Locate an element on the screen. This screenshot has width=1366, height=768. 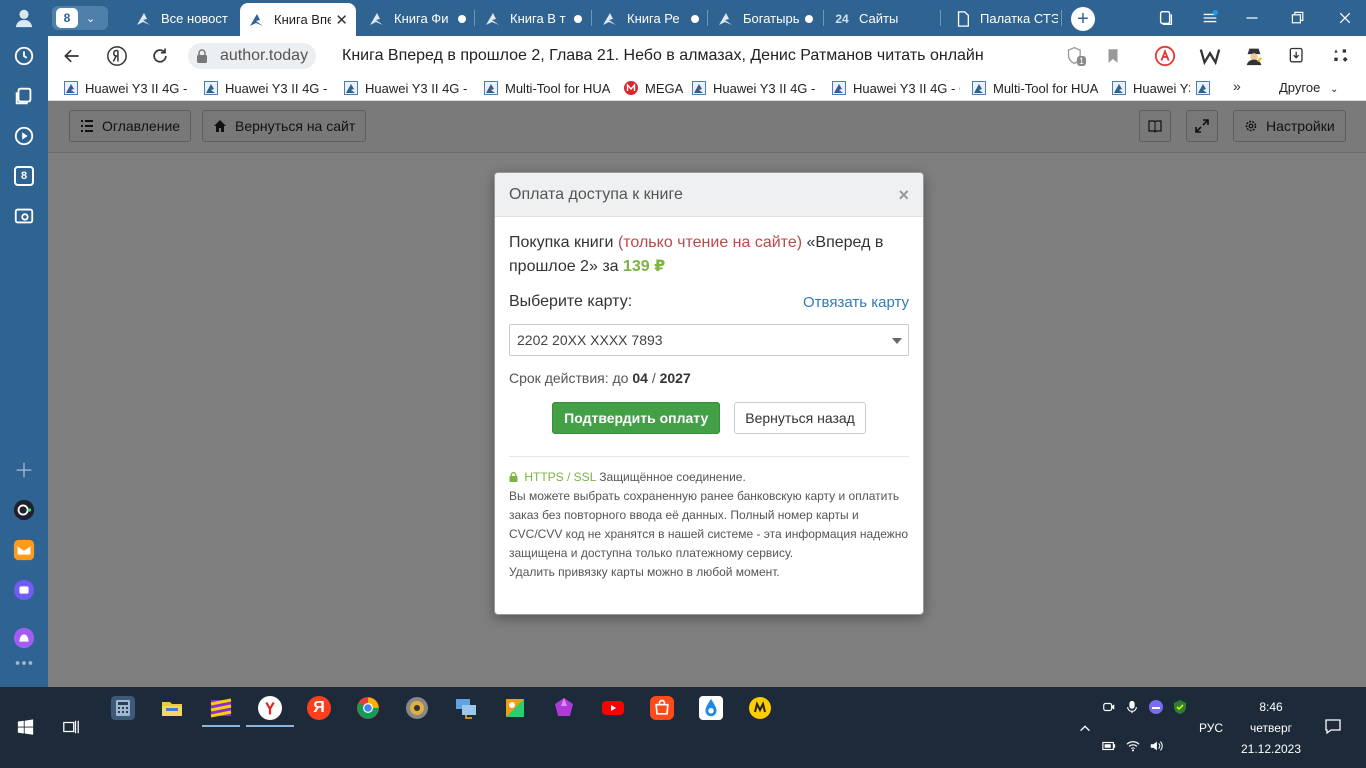
chevron-down-icon: ⌄ is located at coordinates (91, 18).